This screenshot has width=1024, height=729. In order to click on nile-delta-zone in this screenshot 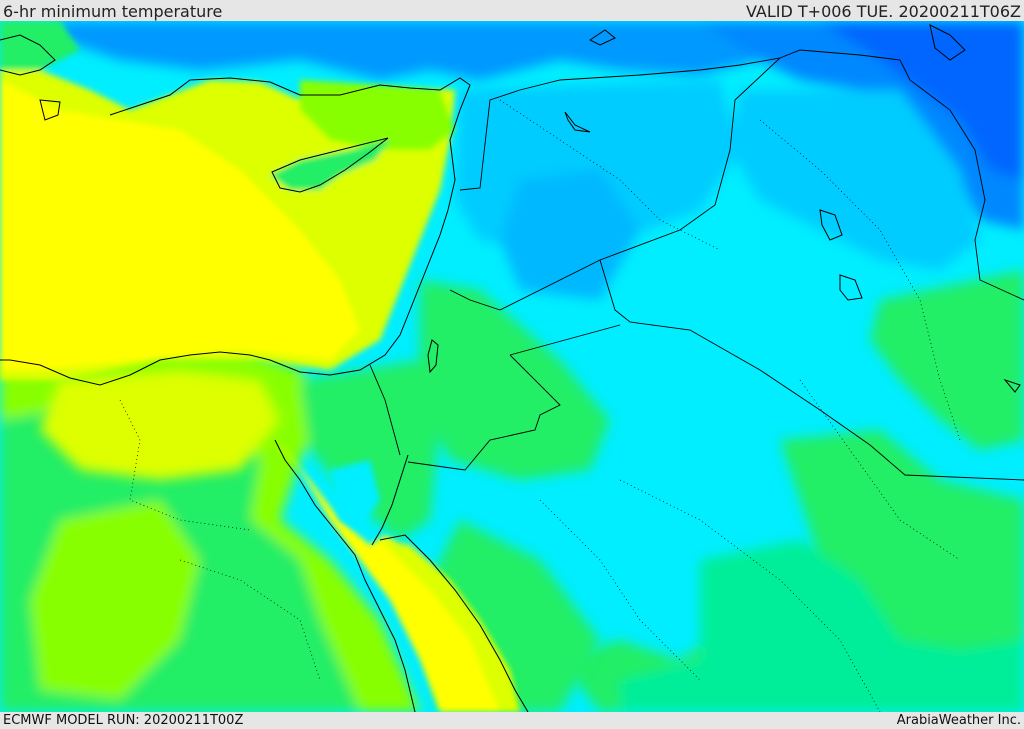, I will do `click(160, 425)`.